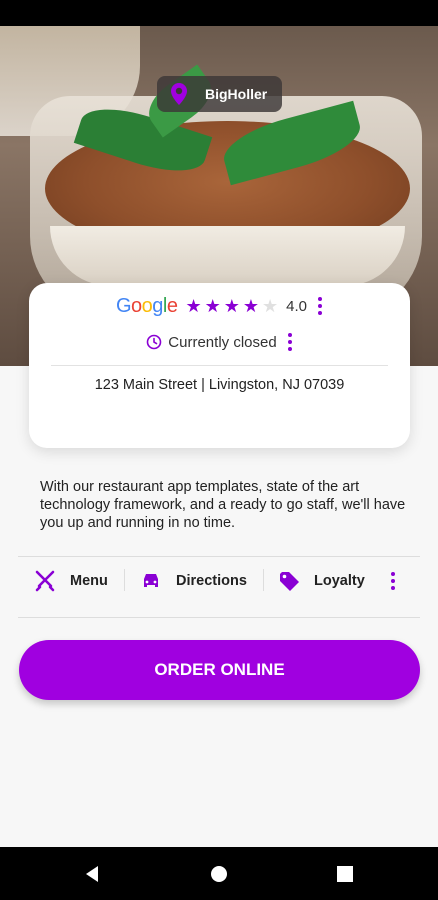 The height and width of the screenshot is (900, 438). Describe the element at coordinates (219, 385) in the screenshot. I see `address-text: 123 Main Street | Livingston, NJ 07039` at that location.